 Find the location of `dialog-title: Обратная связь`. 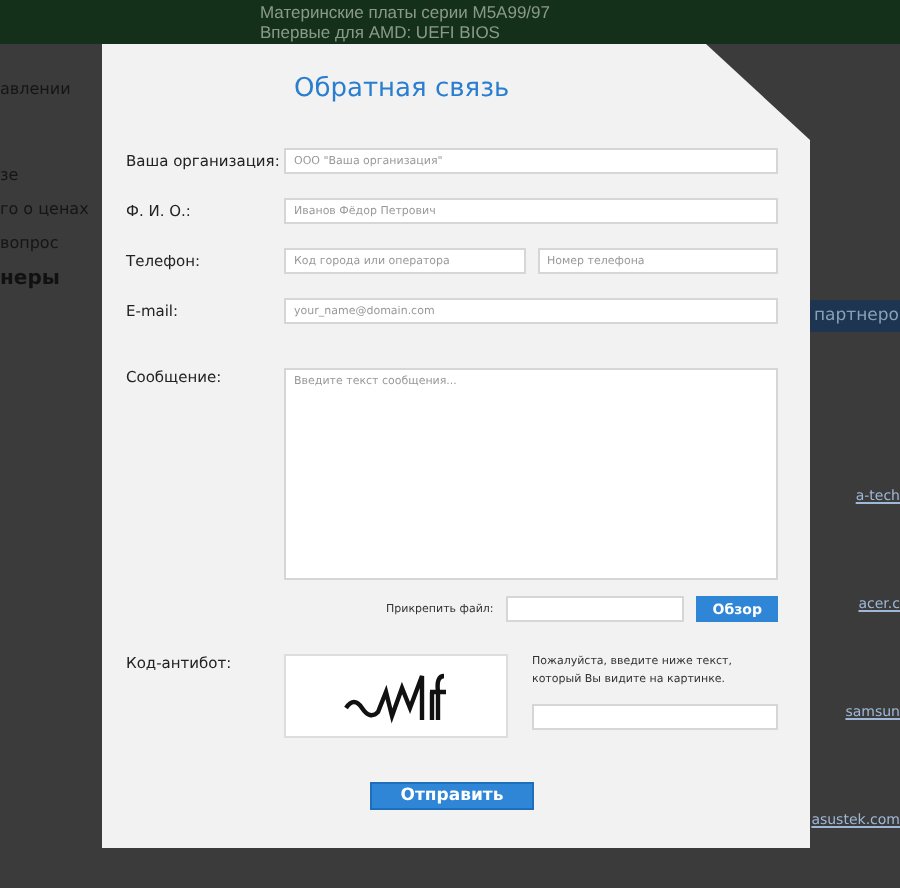

dialog-title: Обратная связь is located at coordinates (403, 90).